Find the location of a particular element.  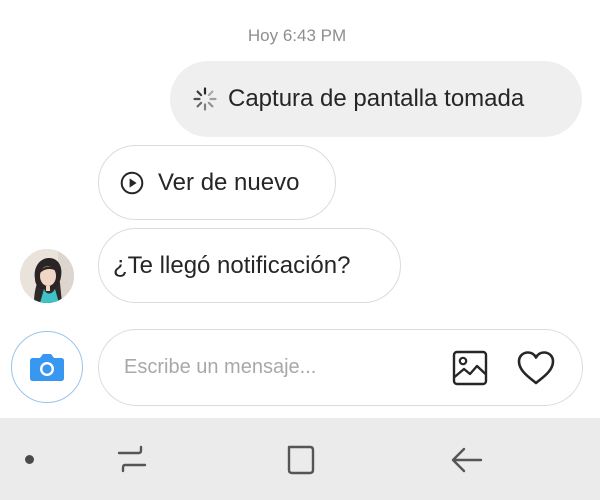

screenshot-spinner-icon is located at coordinates (205, 99).